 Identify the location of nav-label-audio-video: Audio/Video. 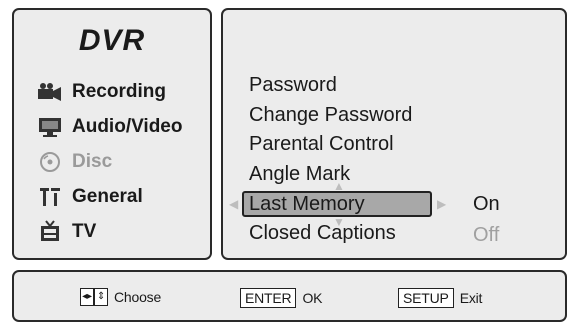
(127, 126).